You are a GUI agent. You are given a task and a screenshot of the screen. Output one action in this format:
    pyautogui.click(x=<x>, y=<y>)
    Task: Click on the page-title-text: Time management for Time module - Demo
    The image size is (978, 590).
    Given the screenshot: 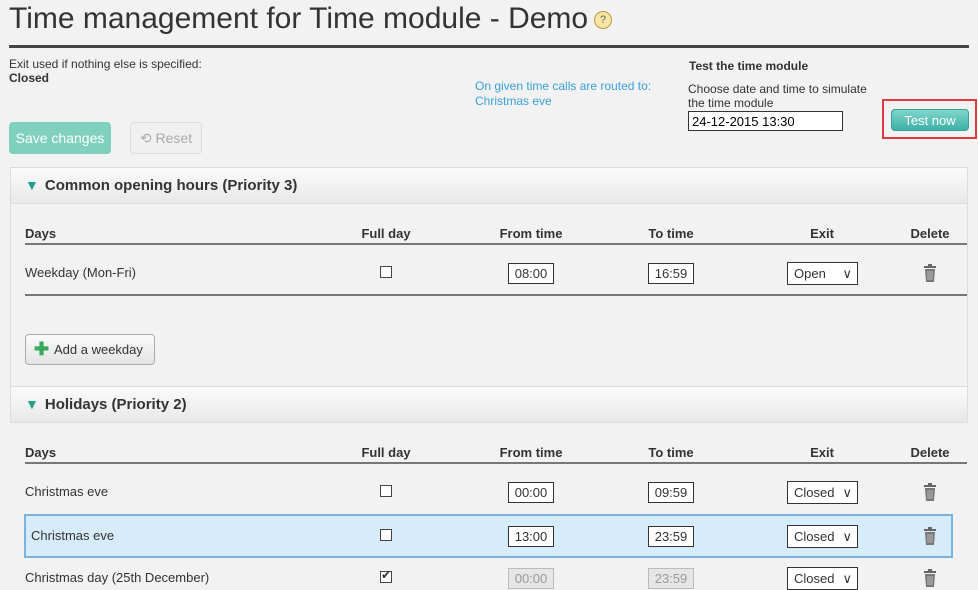 What is the action you would take?
    pyautogui.click(x=299, y=18)
    